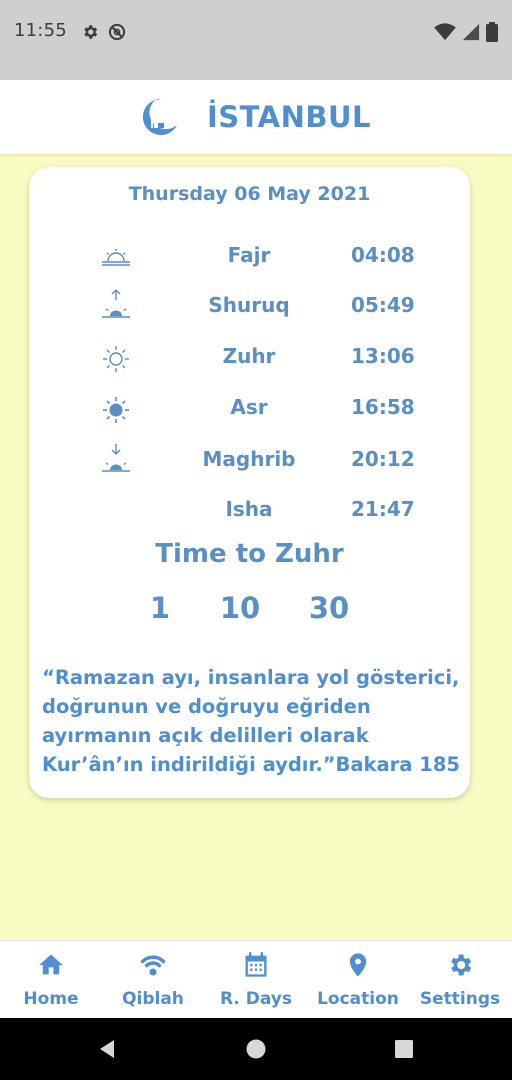 This screenshot has height=1080, width=512. Describe the element at coordinates (40, 30) in the screenshot. I see `status-time: 11:55` at that location.